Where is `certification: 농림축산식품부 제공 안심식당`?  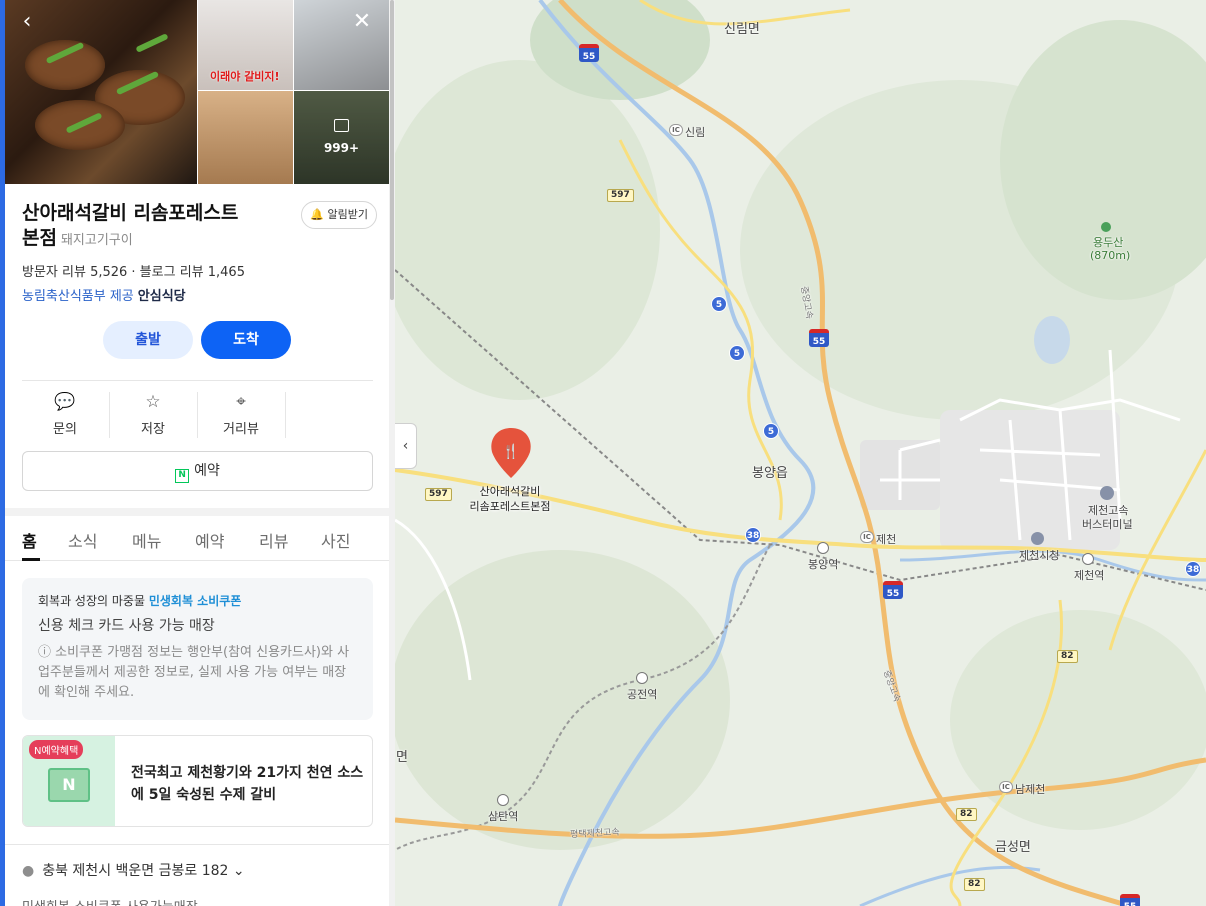 certification: 농림축산식품부 제공 안심식당 is located at coordinates (104, 294).